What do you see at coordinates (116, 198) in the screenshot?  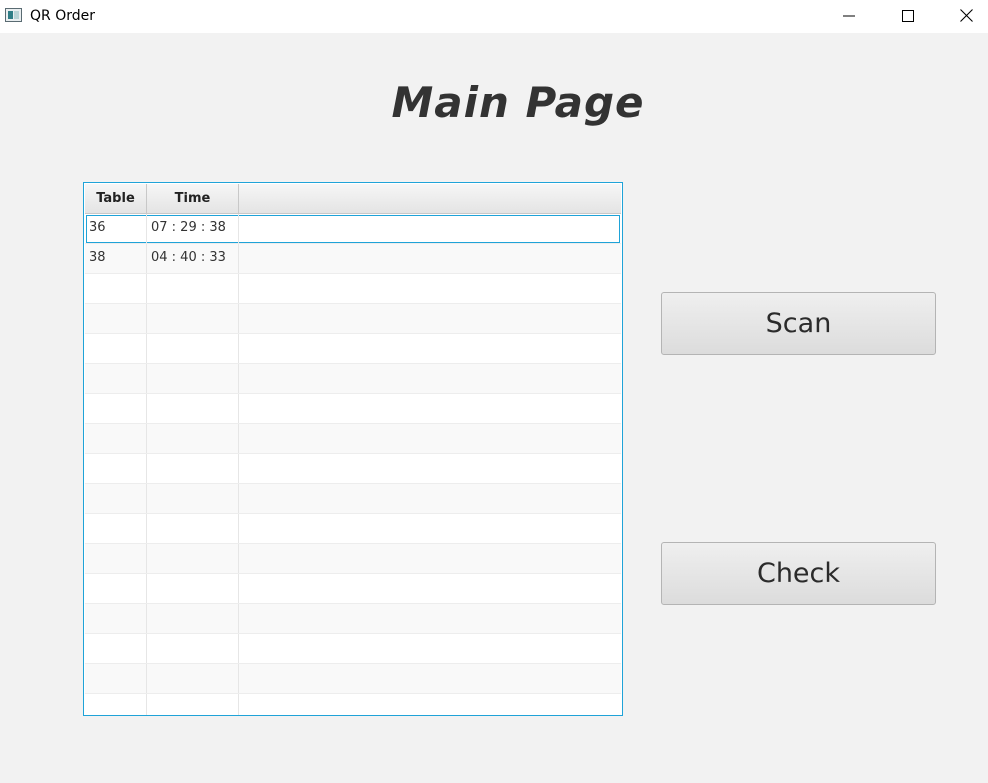 I see `column-header-table: Table` at bounding box center [116, 198].